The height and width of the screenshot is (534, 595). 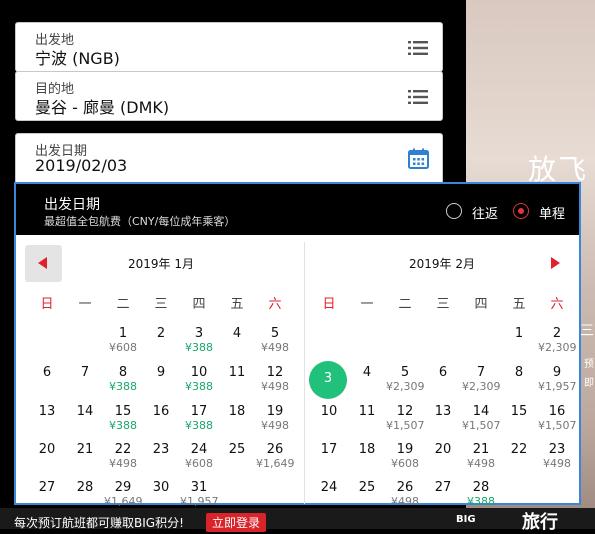 I want to click on date-cell: 7, so click(x=85, y=381).